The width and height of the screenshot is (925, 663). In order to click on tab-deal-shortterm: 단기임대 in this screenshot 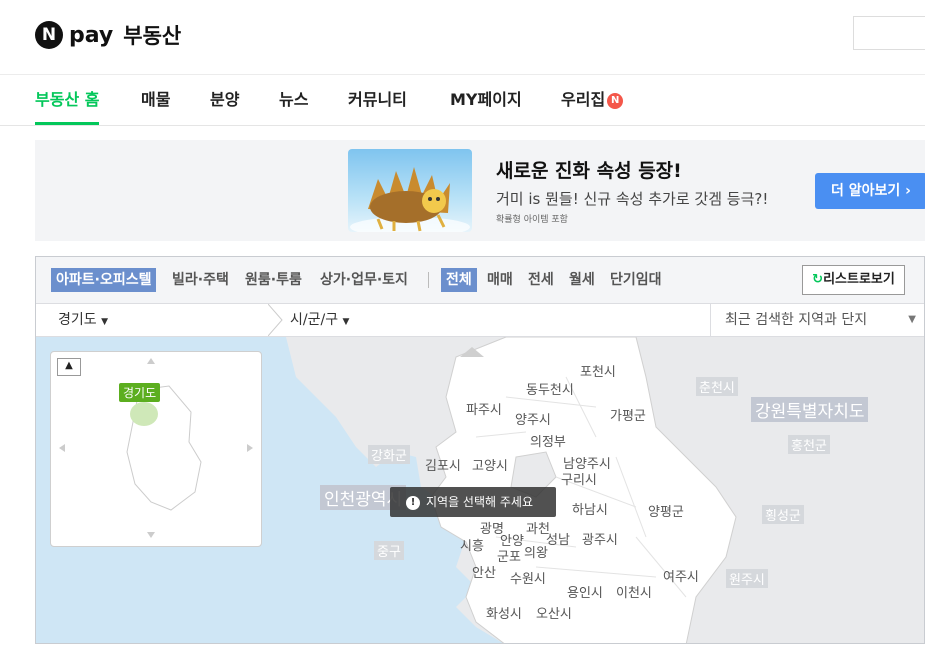, I will do `click(636, 280)`.